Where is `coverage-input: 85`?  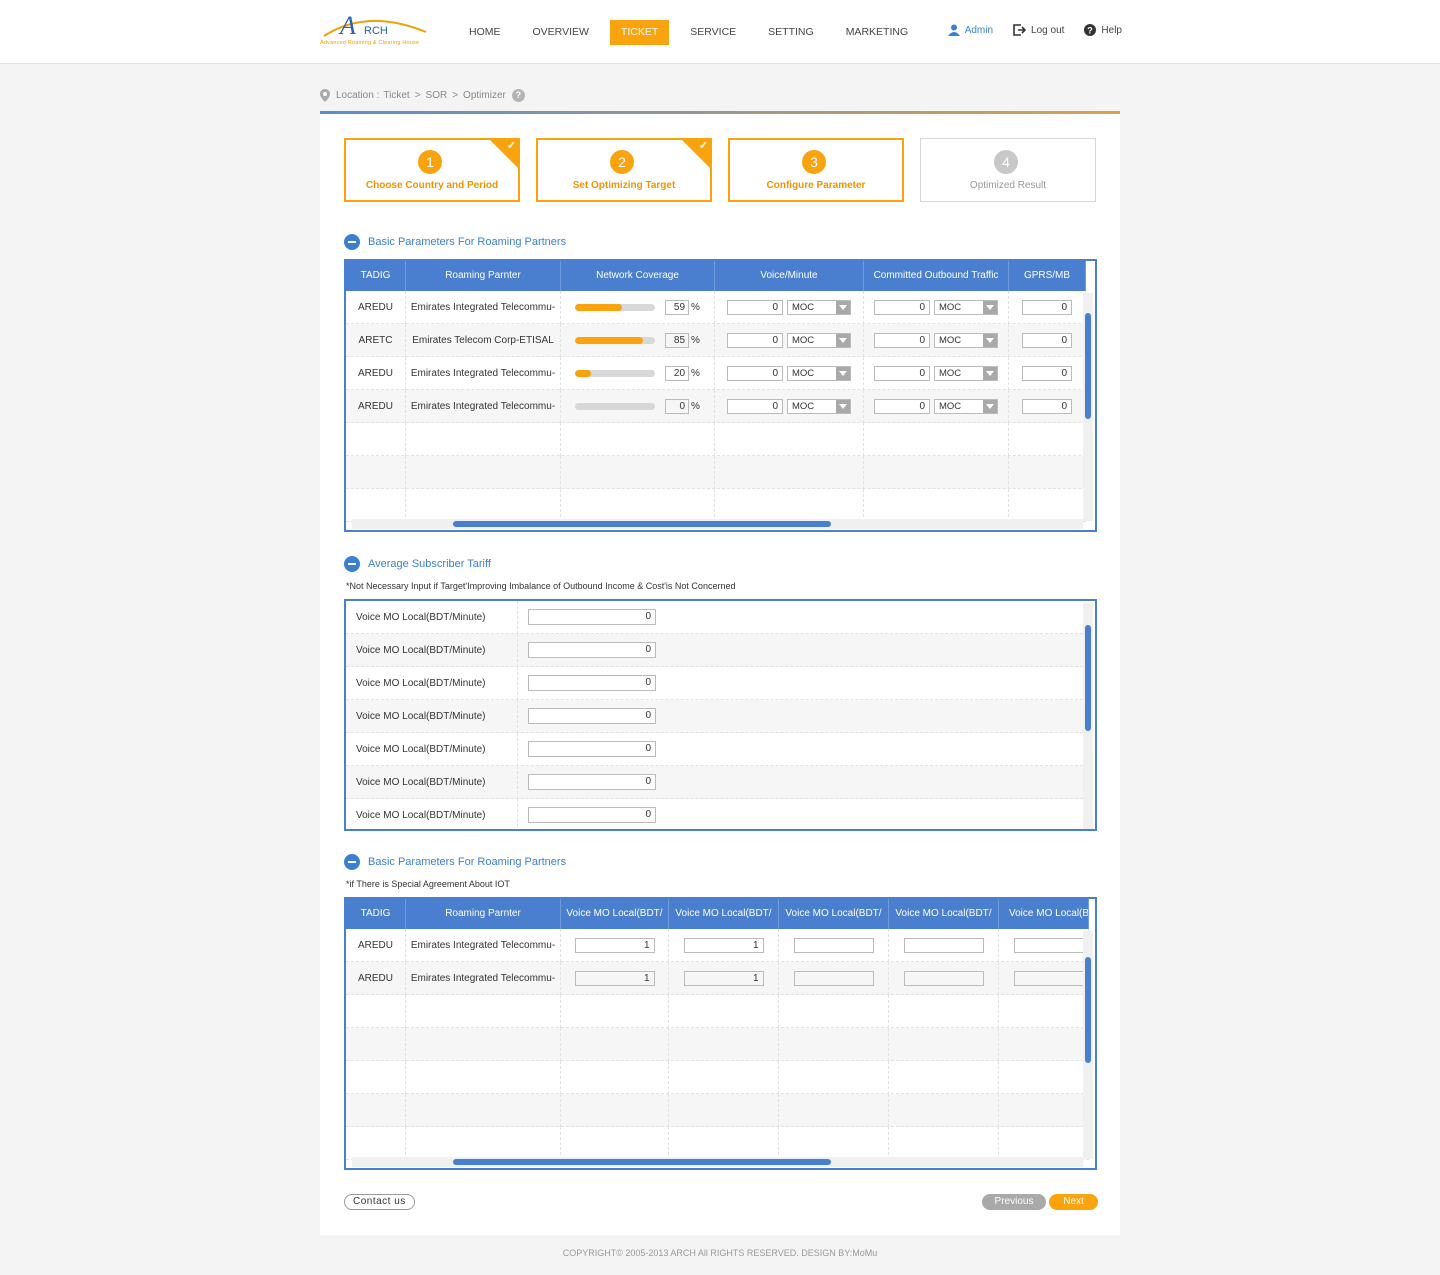
coverage-input: 85 is located at coordinates (677, 340).